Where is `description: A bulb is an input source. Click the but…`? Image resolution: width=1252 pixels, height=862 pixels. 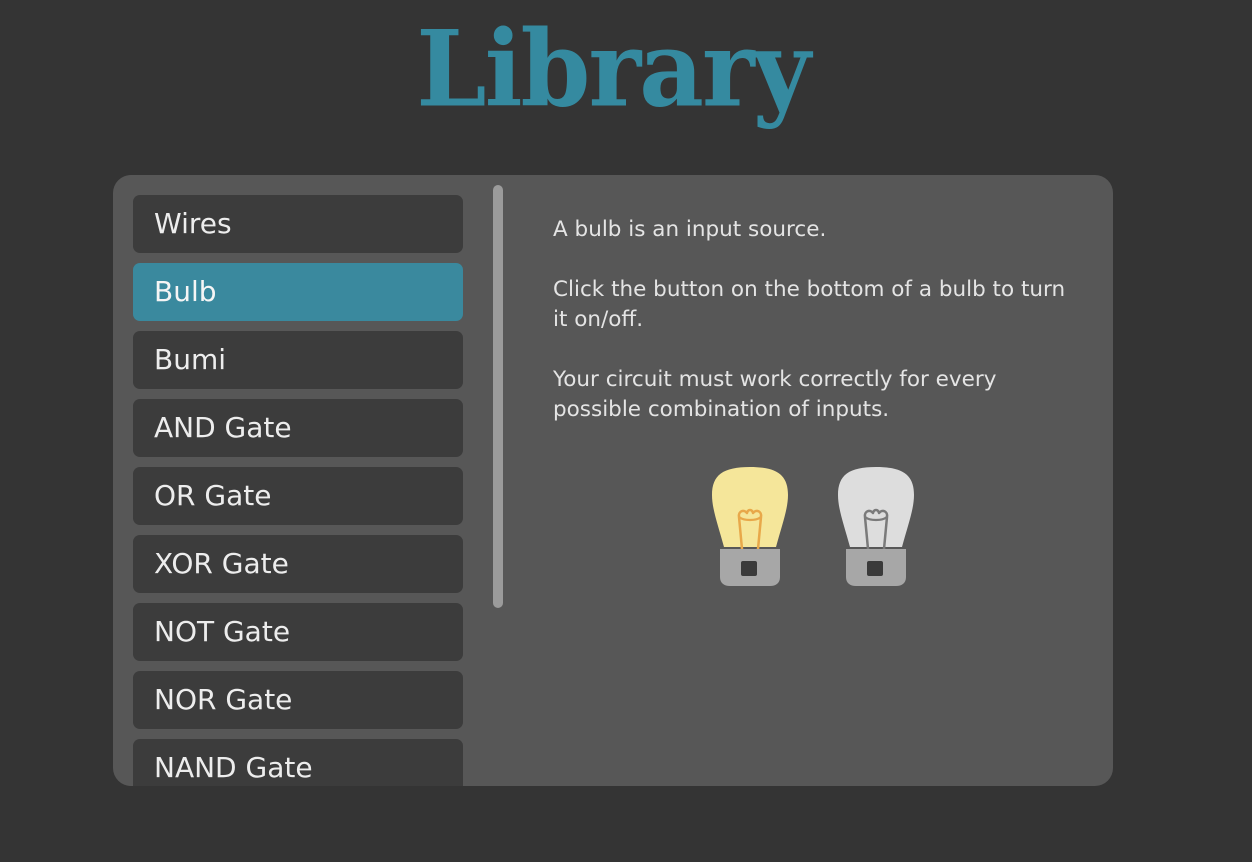 description: A bulb is an input source. Click the but… is located at coordinates (813, 335).